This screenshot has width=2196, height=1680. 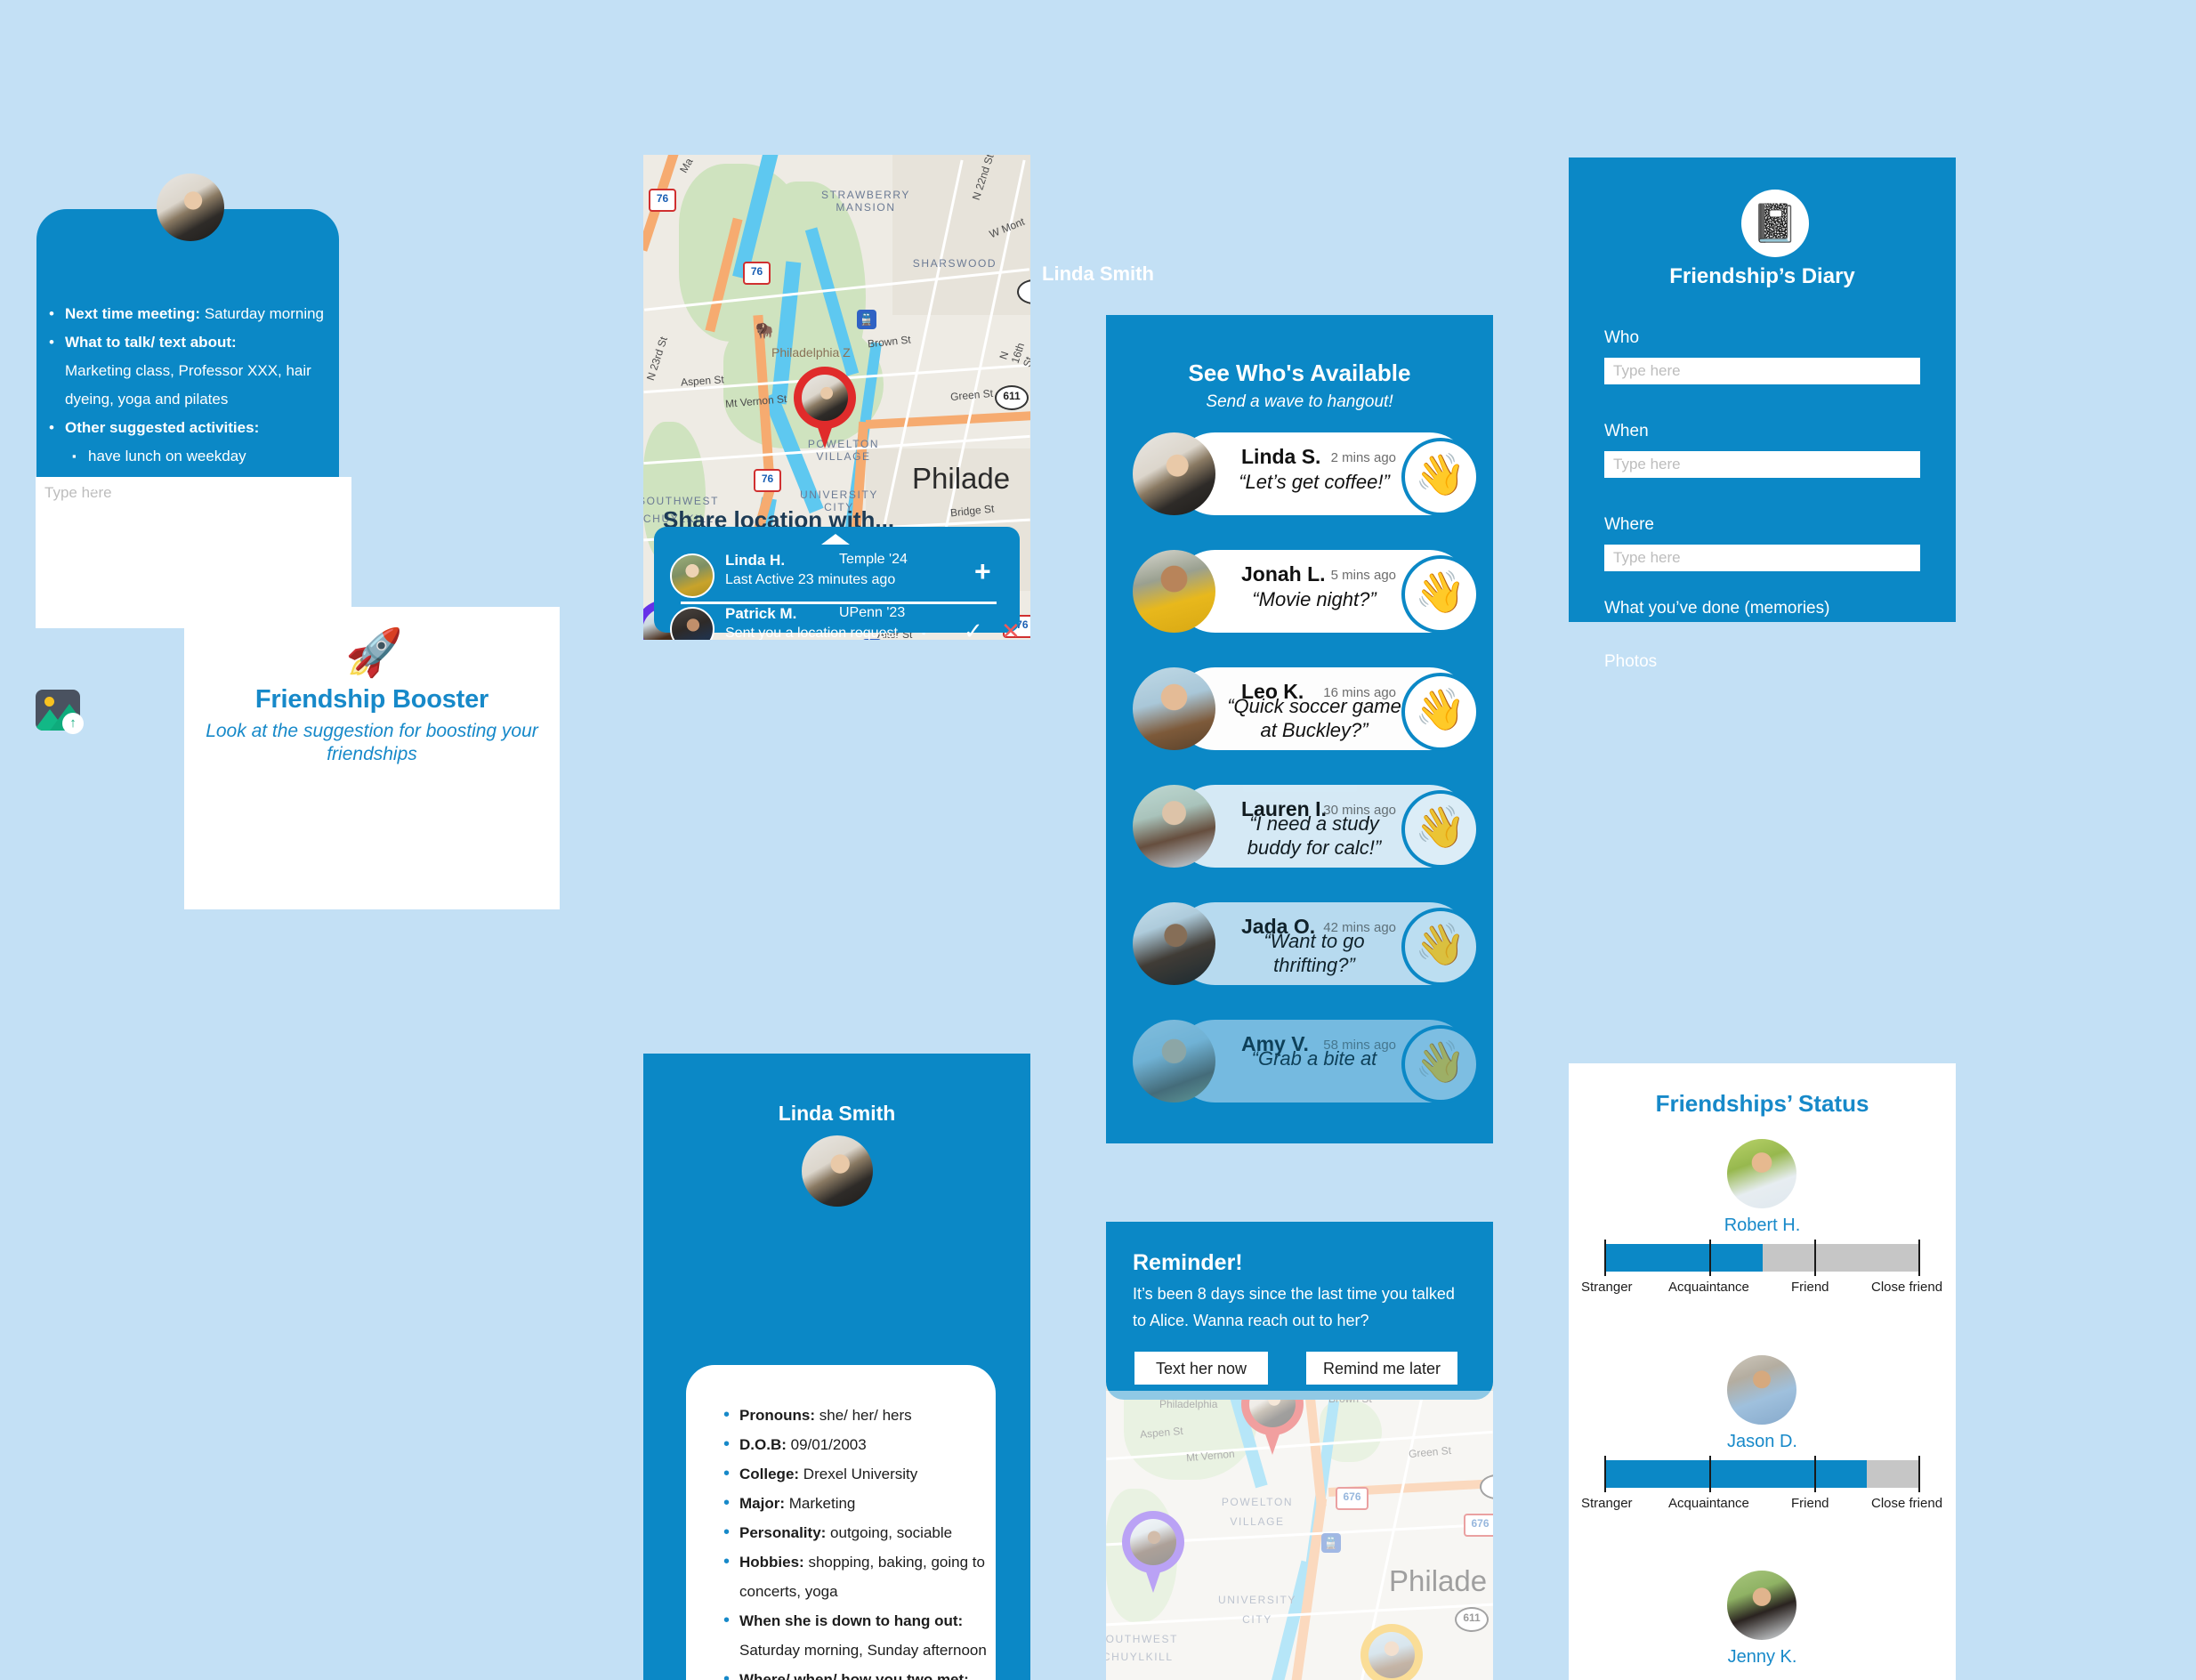 I want to click on item-label: Next time meeting:, so click(x=133, y=313).